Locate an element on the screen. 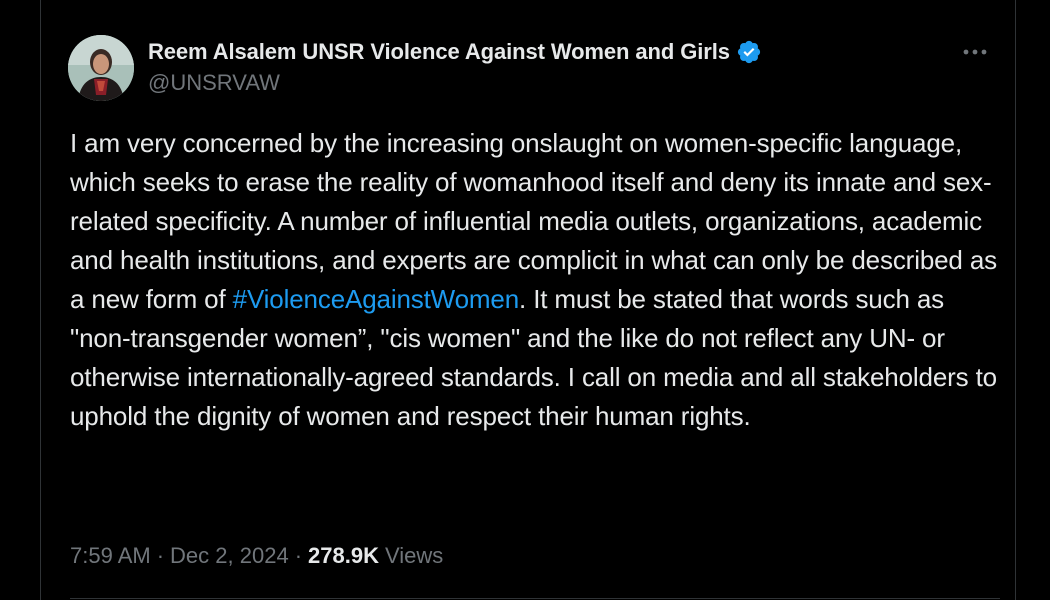  hashtag-link: #ViolenceAgainstWomen is located at coordinates (376, 299).